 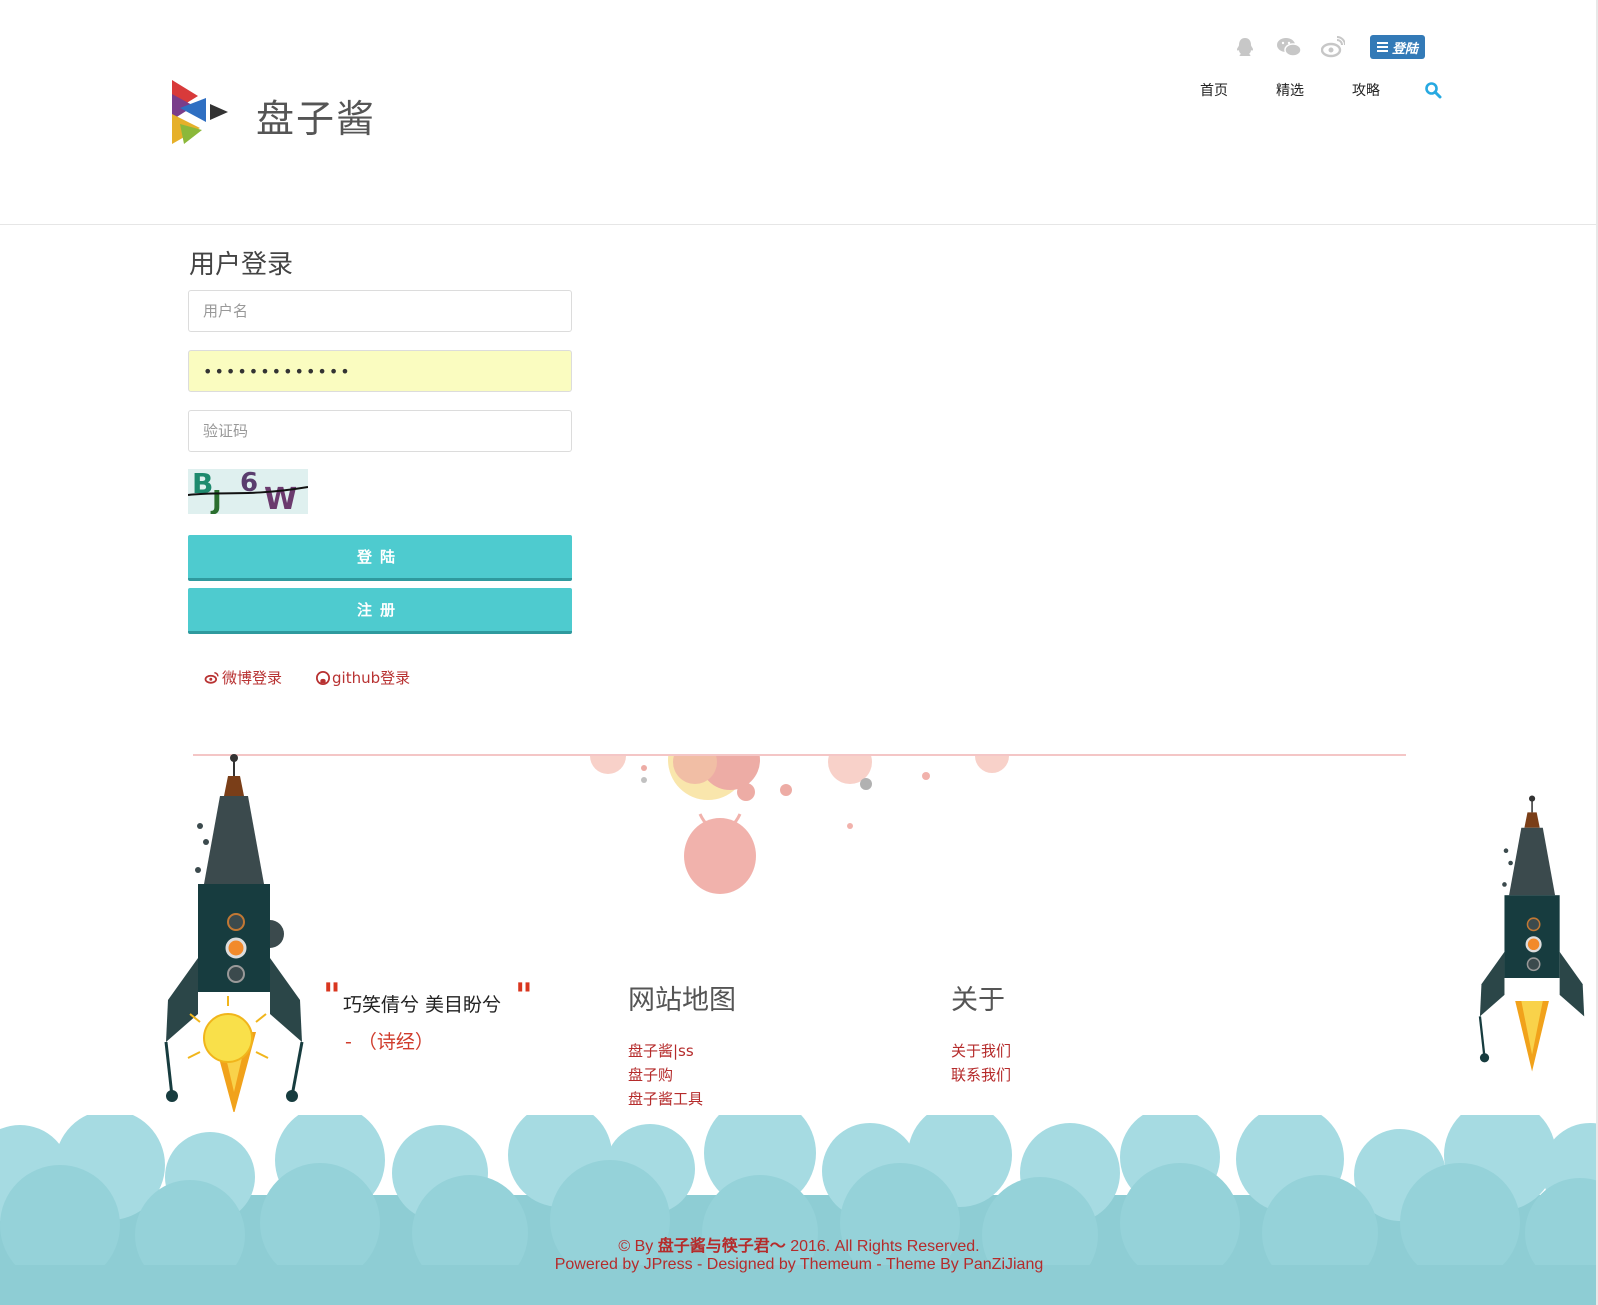 I want to click on sitemap-link: 盘子酱工具, so click(x=665, y=1098).